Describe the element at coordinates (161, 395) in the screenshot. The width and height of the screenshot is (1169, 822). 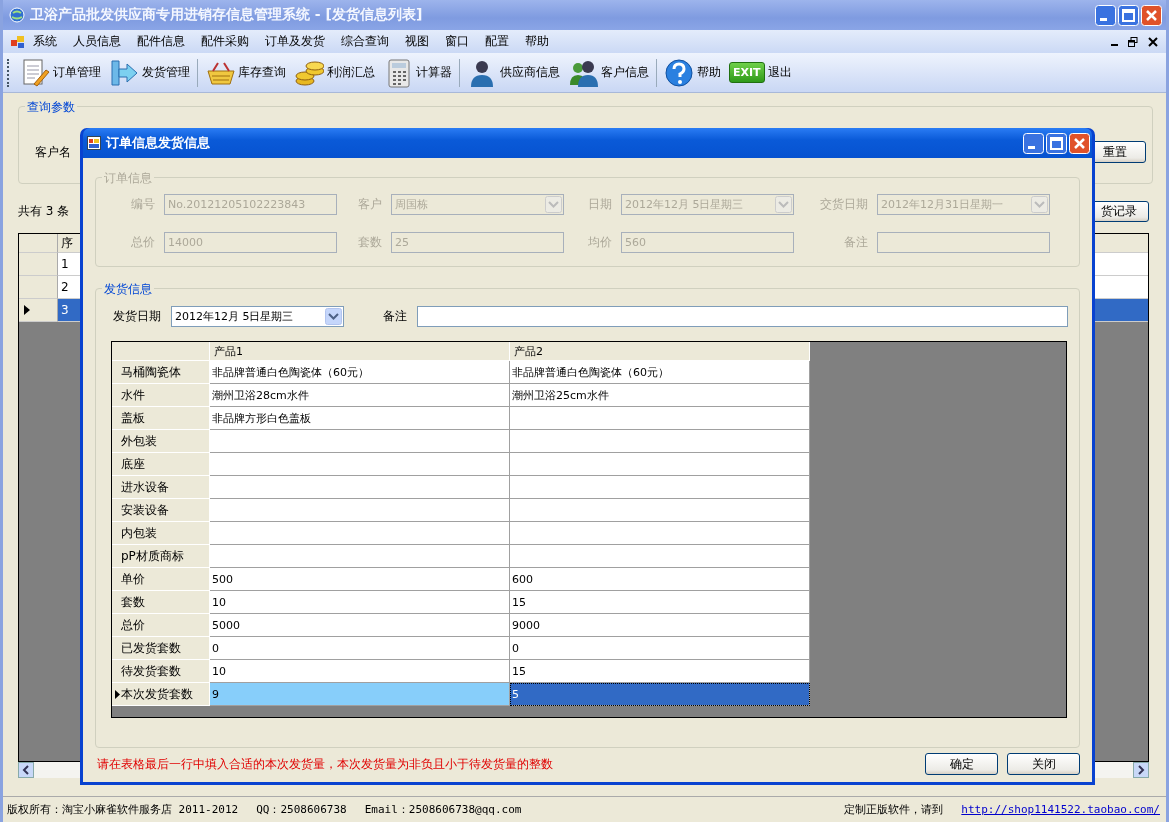
I see `row-header: 水件` at that location.